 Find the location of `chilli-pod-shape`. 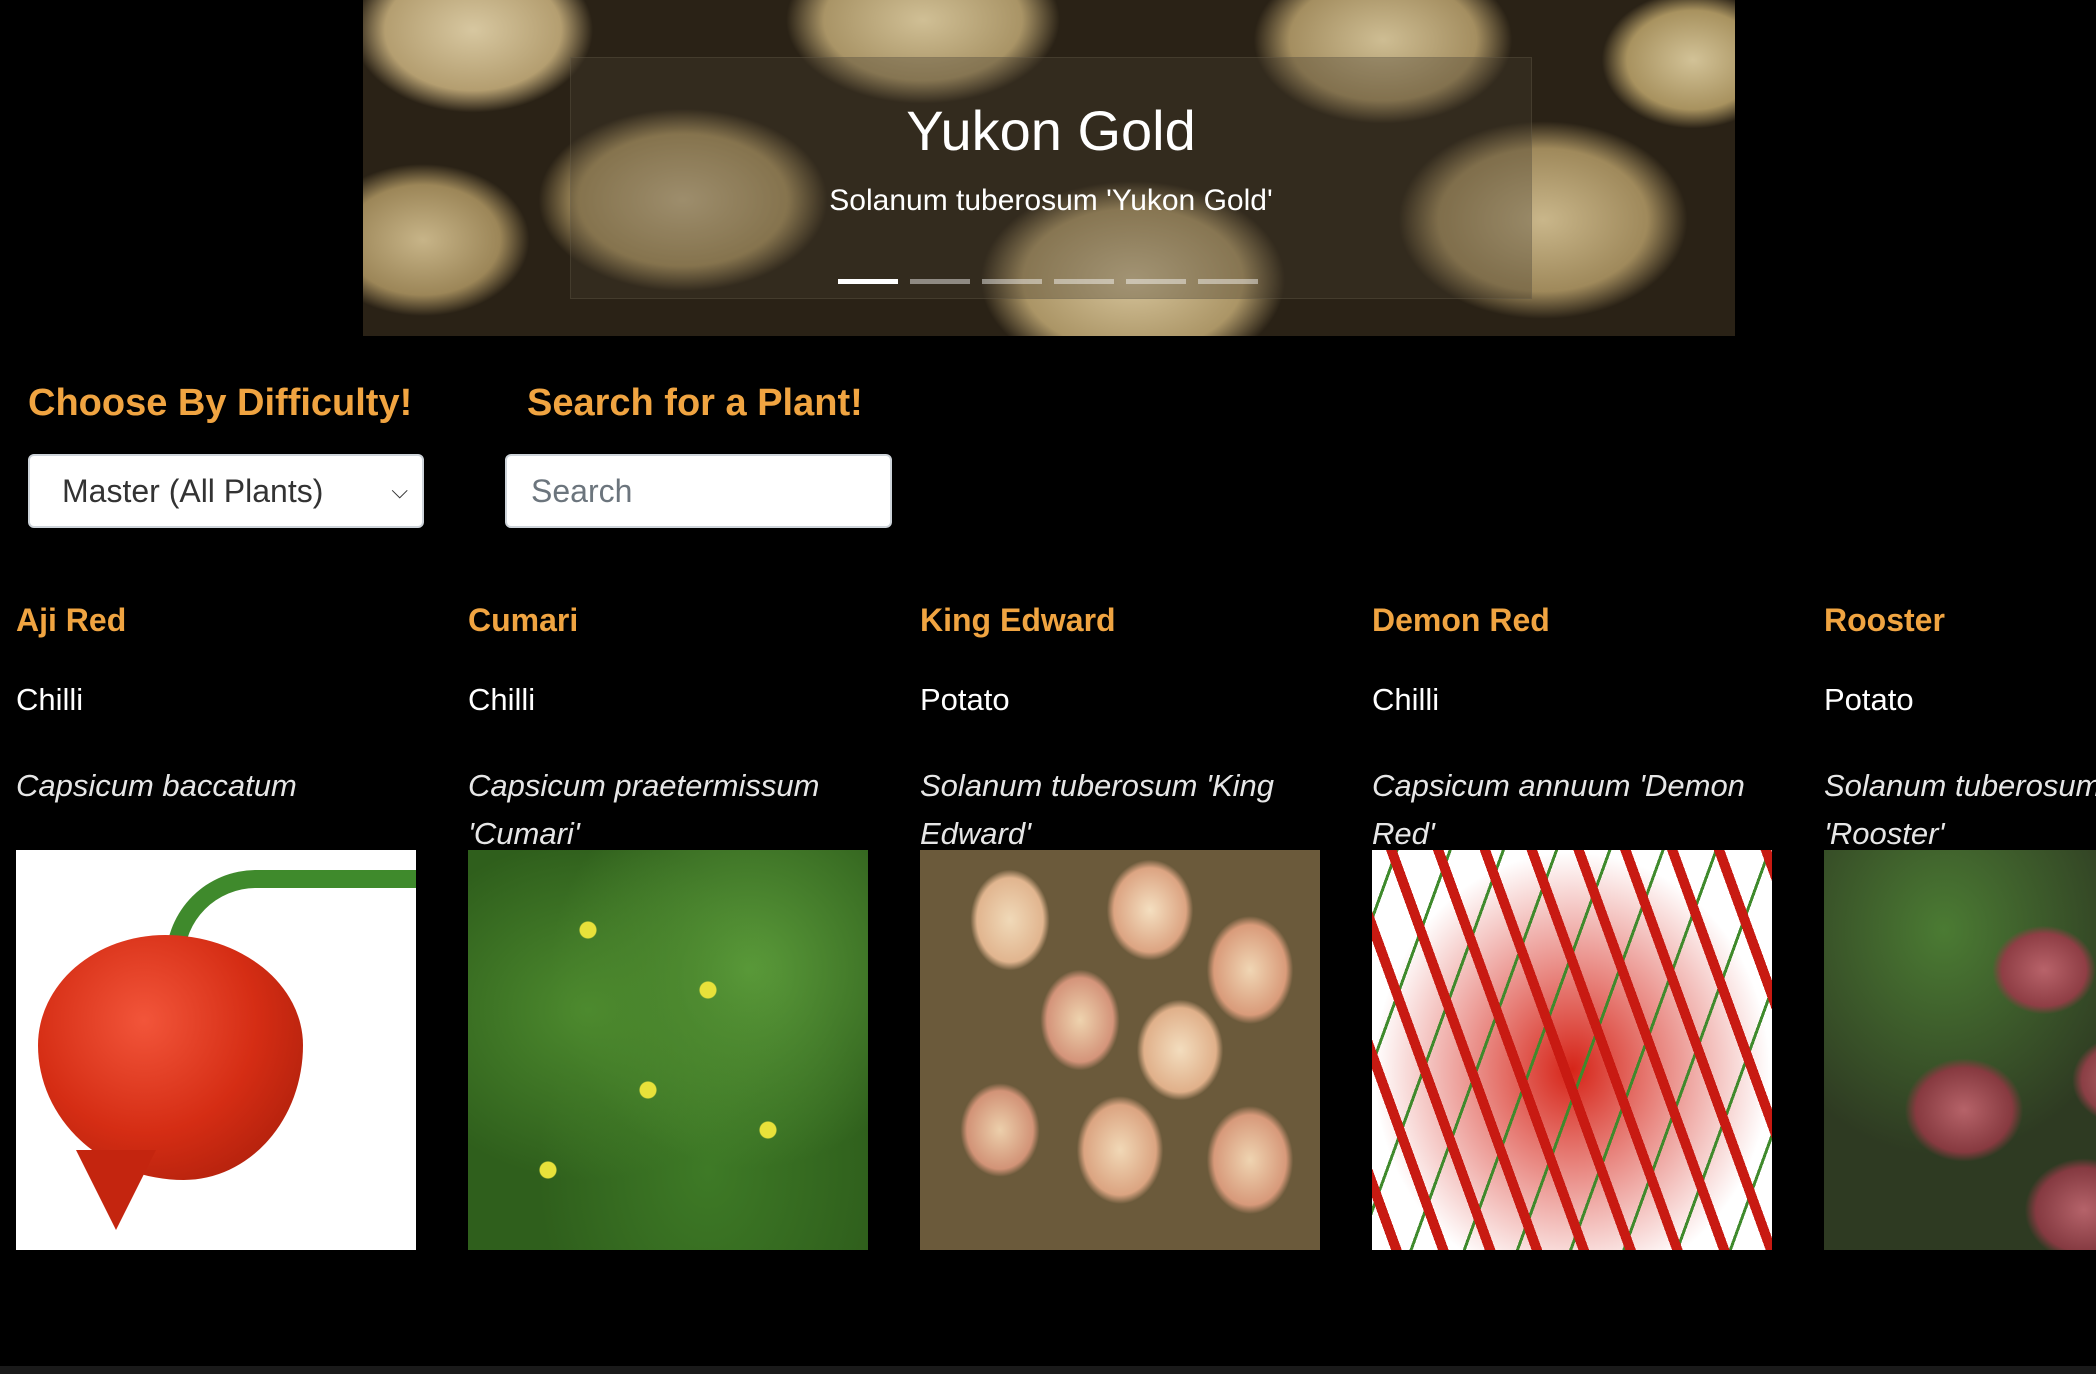

chilli-pod-shape is located at coordinates (170, 1057).